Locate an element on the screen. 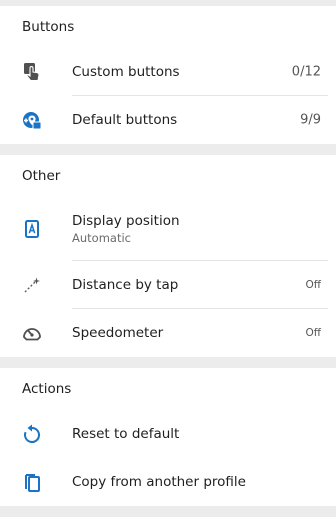 This screenshot has width=336, height=517. distance-by-tap-label: Distance by tap is located at coordinates (125, 285).